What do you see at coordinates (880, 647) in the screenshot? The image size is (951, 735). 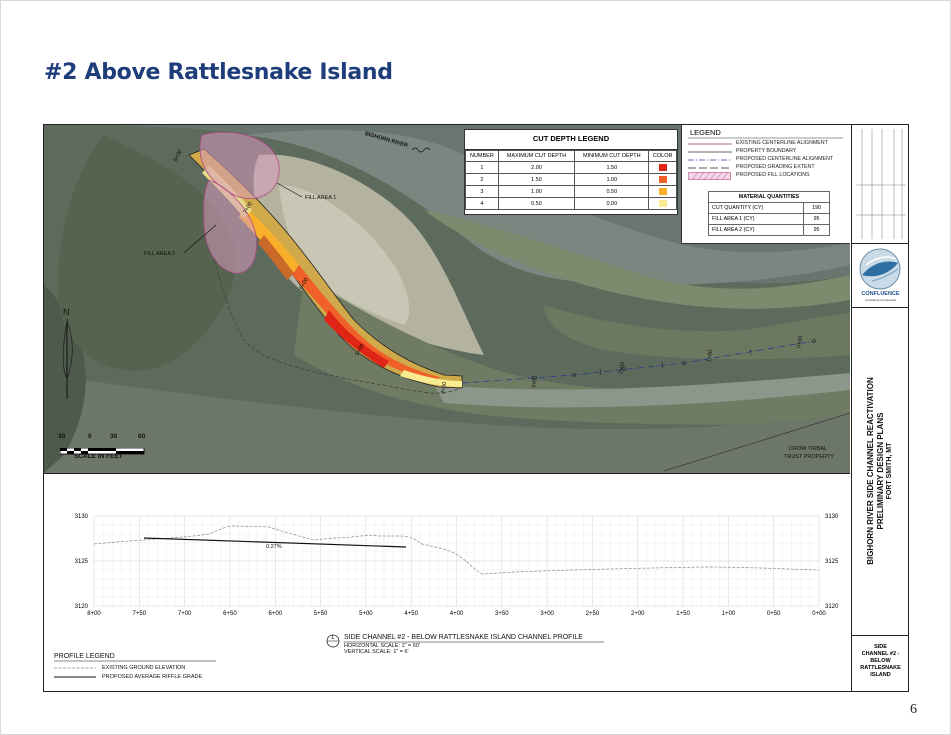 I see `sheet-line: SIDE` at bounding box center [880, 647].